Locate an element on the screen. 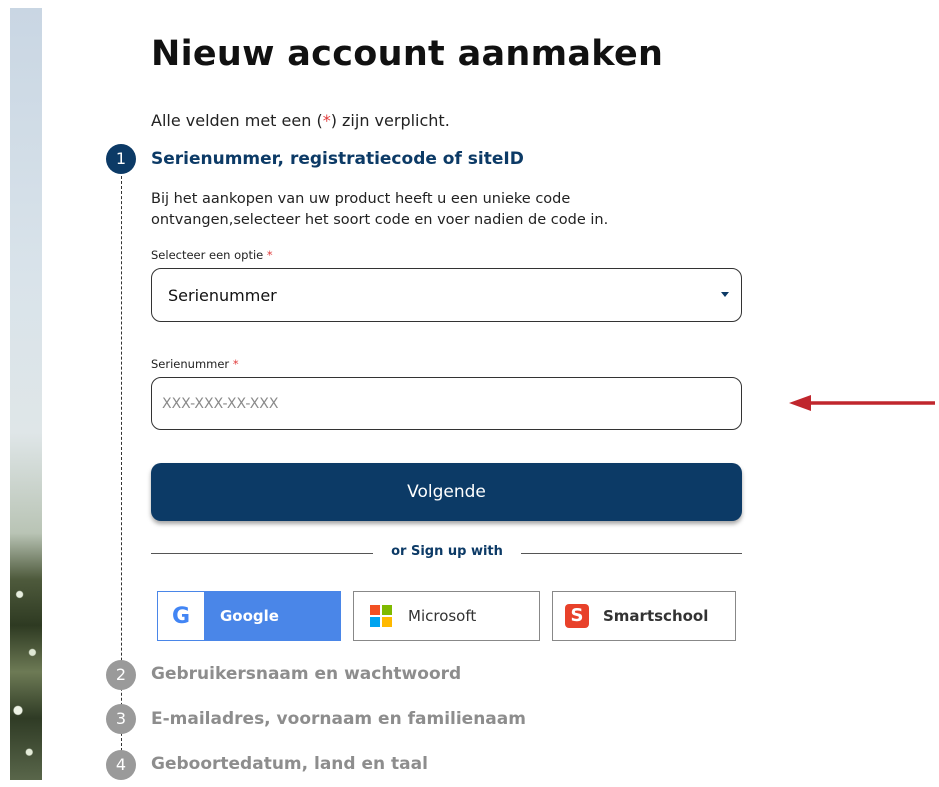 Image resolution: width=939 pixels, height=787 pixels. step-2-title: Gebruikersnaam en wachtwoord is located at coordinates (306, 674).